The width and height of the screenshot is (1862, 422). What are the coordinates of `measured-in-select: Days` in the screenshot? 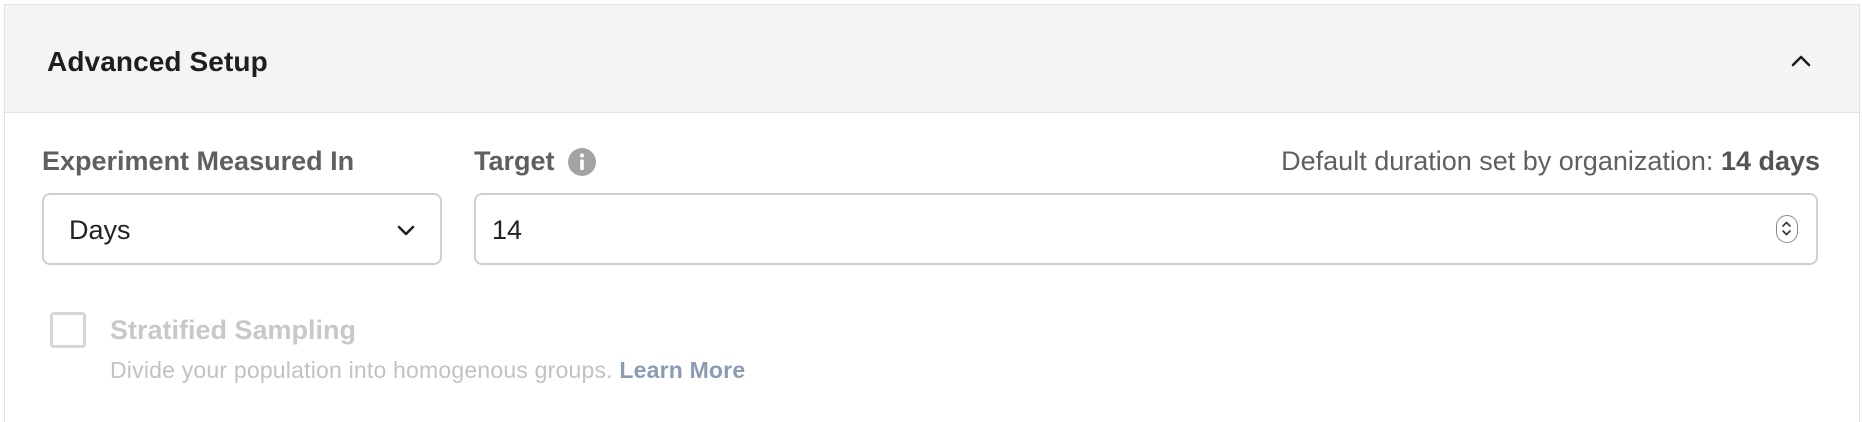 It's located at (242, 229).